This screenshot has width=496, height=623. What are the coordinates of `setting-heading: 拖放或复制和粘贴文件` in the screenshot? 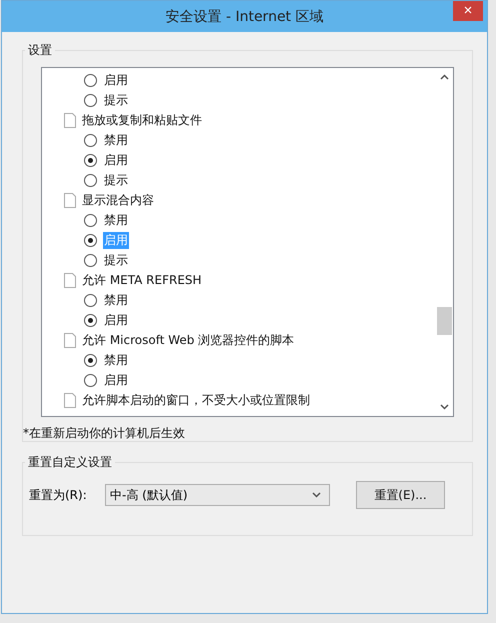 It's located at (142, 120).